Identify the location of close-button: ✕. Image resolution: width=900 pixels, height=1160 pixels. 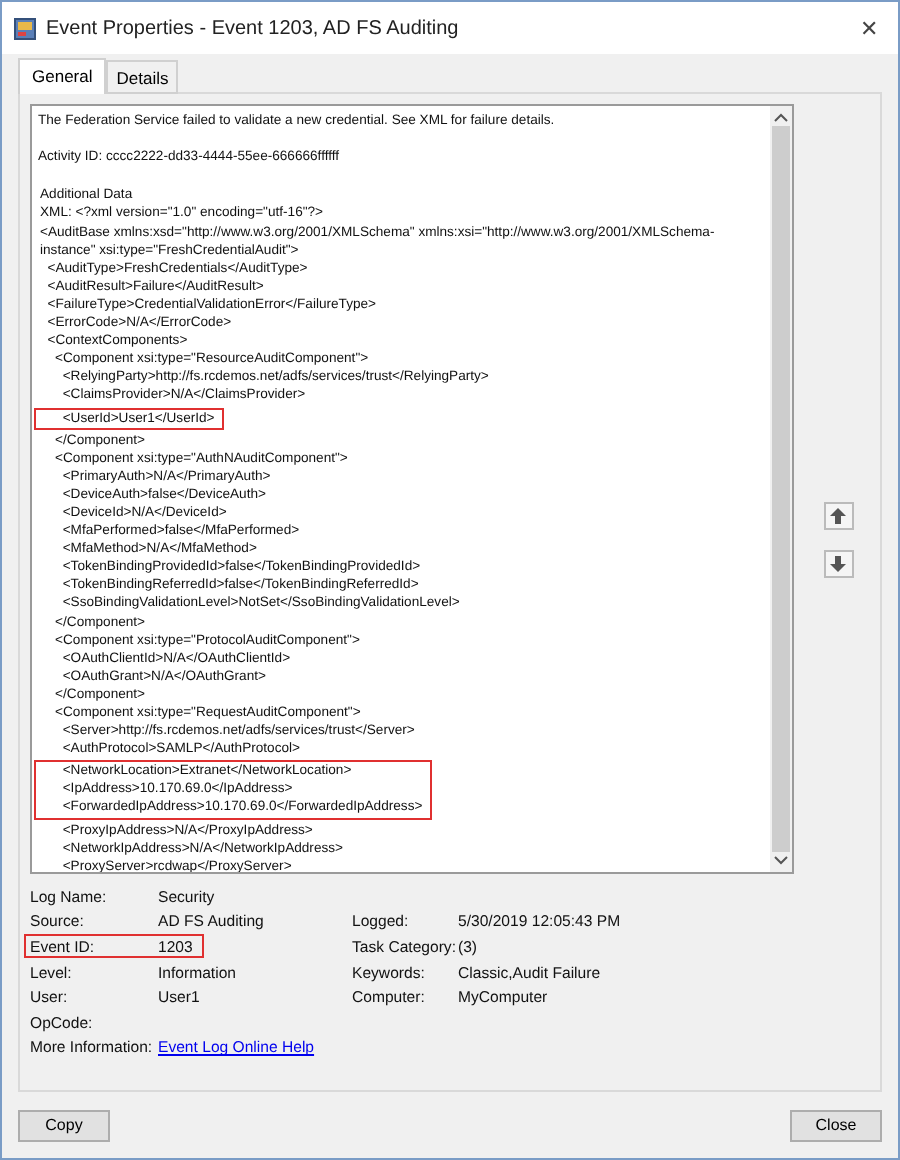
(873, 28).